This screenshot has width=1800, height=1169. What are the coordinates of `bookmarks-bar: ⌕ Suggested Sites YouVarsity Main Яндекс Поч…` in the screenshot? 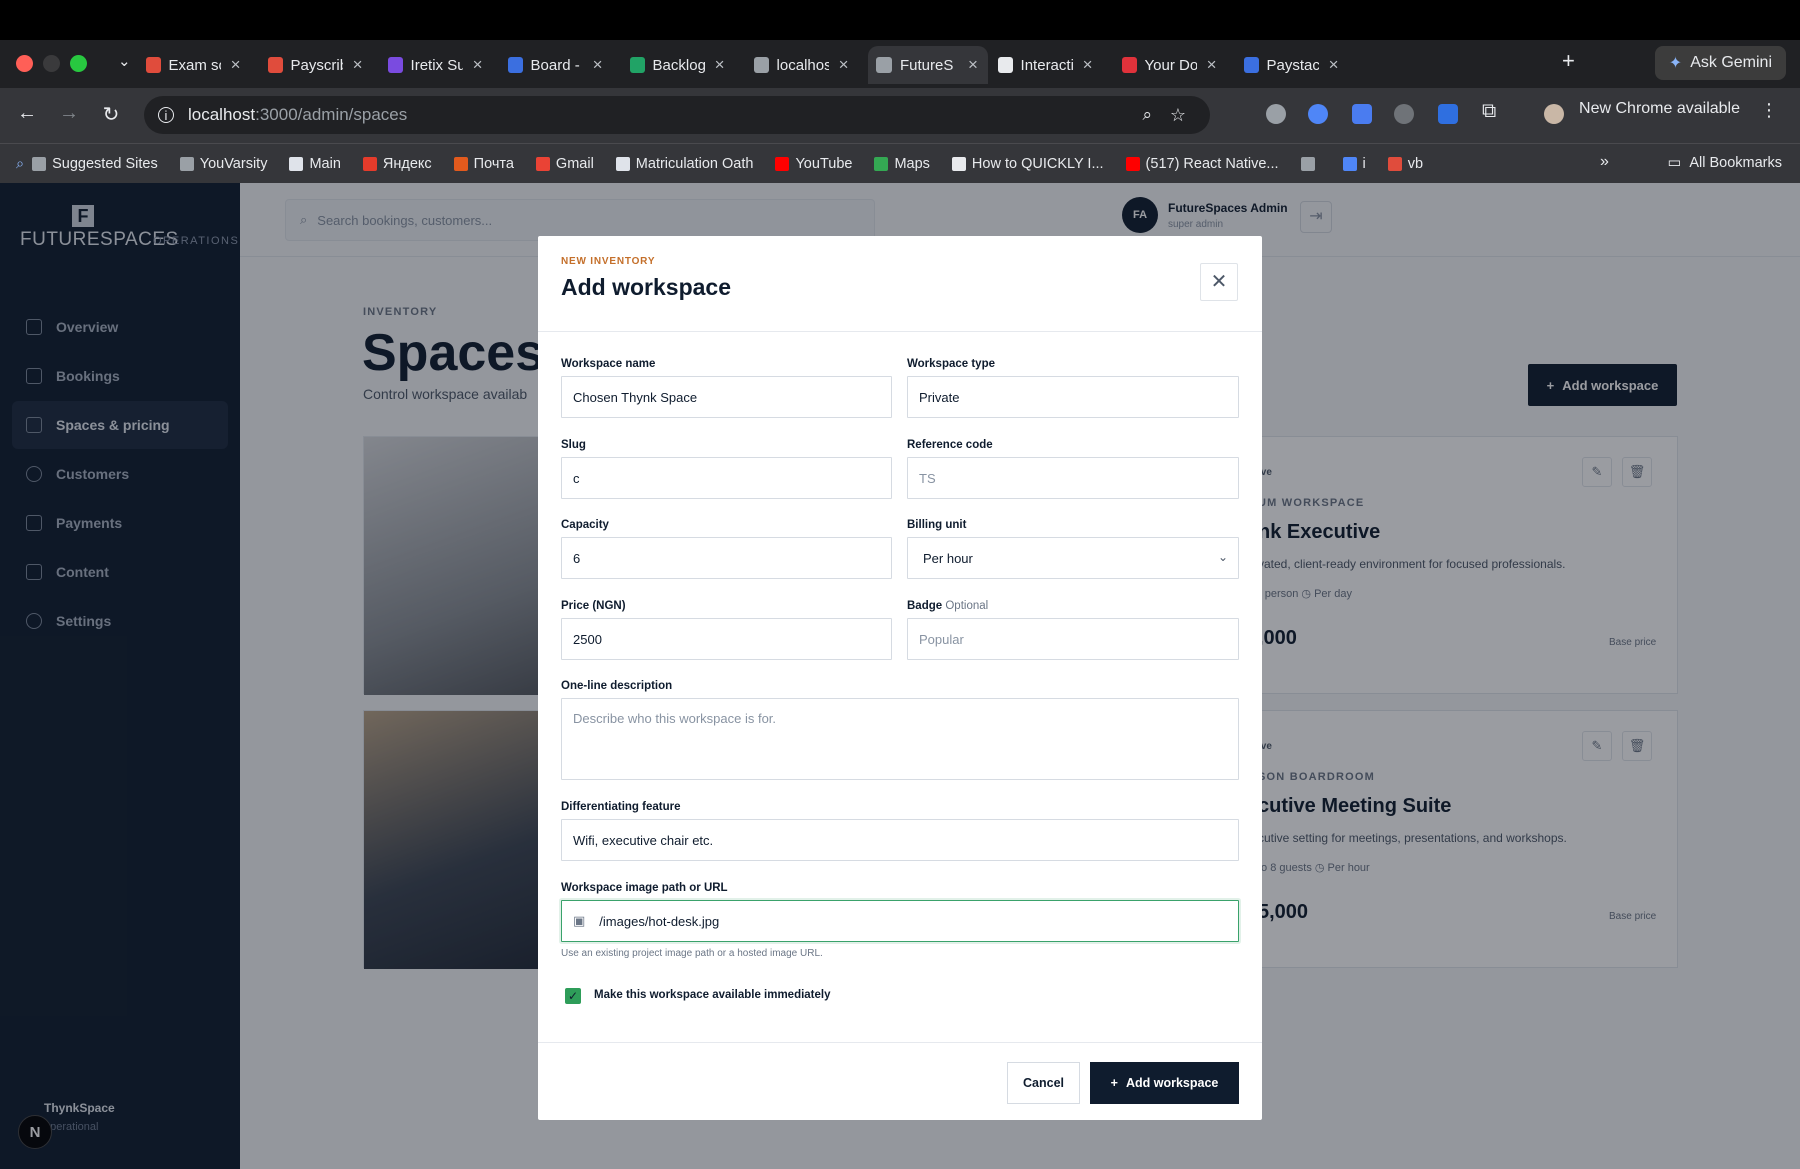 It's located at (900, 163).